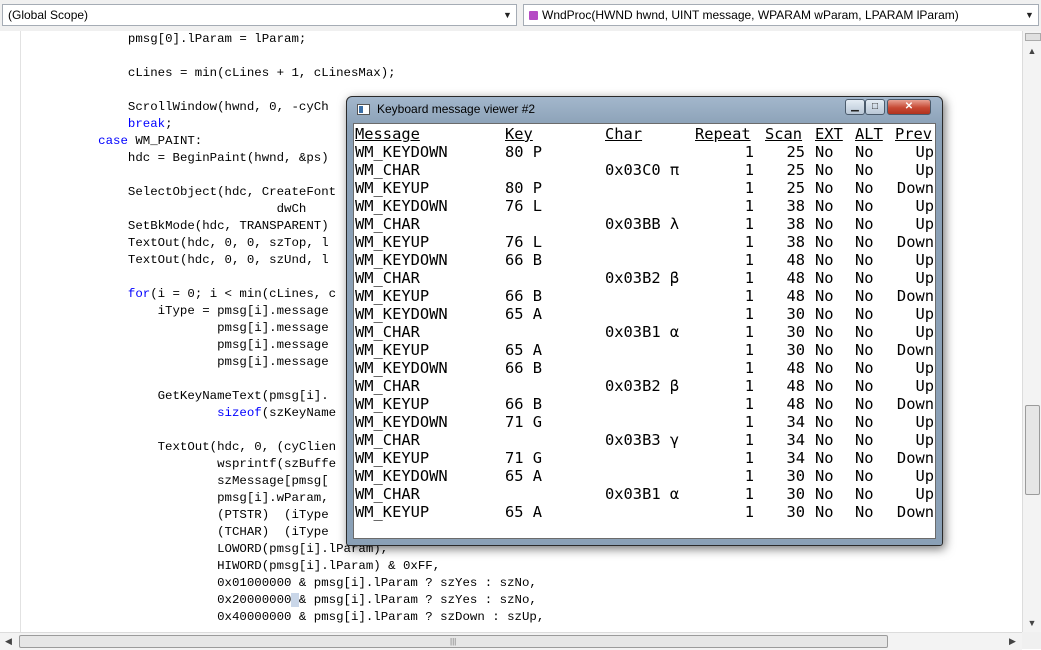  Describe the element at coordinates (198, 107) in the screenshot. I see `code-line: ScrollWindow(hwnd, 0, -cyCh` at that location.